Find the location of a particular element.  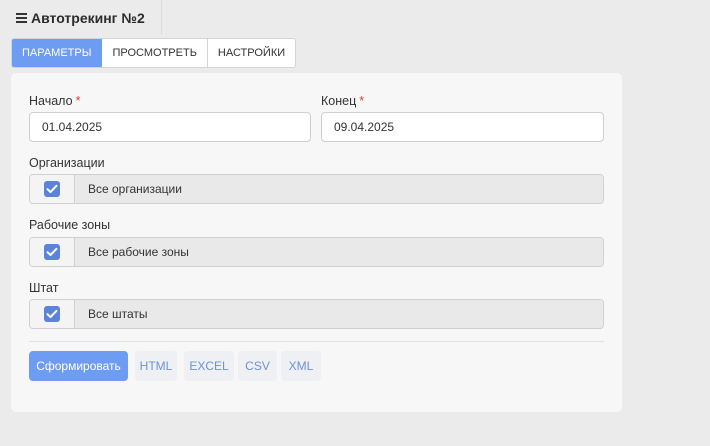

end-date-input is located at coordinates (462, 127).